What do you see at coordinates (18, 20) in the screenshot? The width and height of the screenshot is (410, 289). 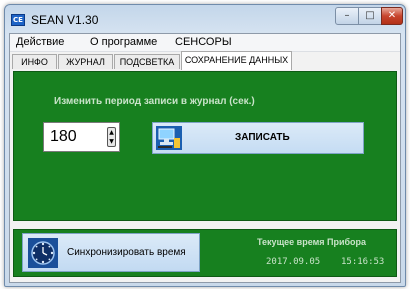 I see `app-icon: CE` at bounding box center [18, 20].